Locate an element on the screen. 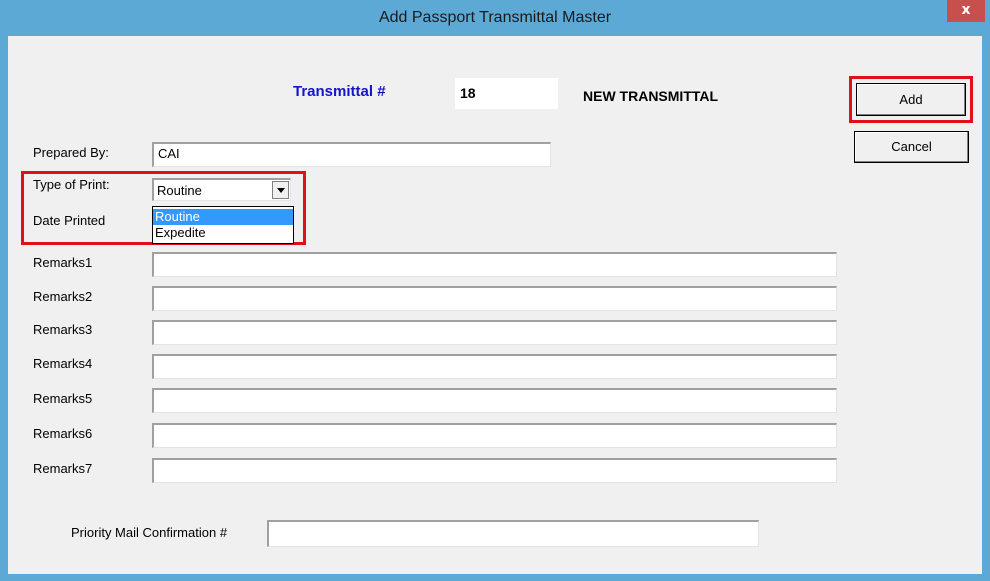 Image resolution: width=990 pixels, height=581 pixels. type-of-print-dropdown: Routine Expedite is located at coordinates (223, 225).